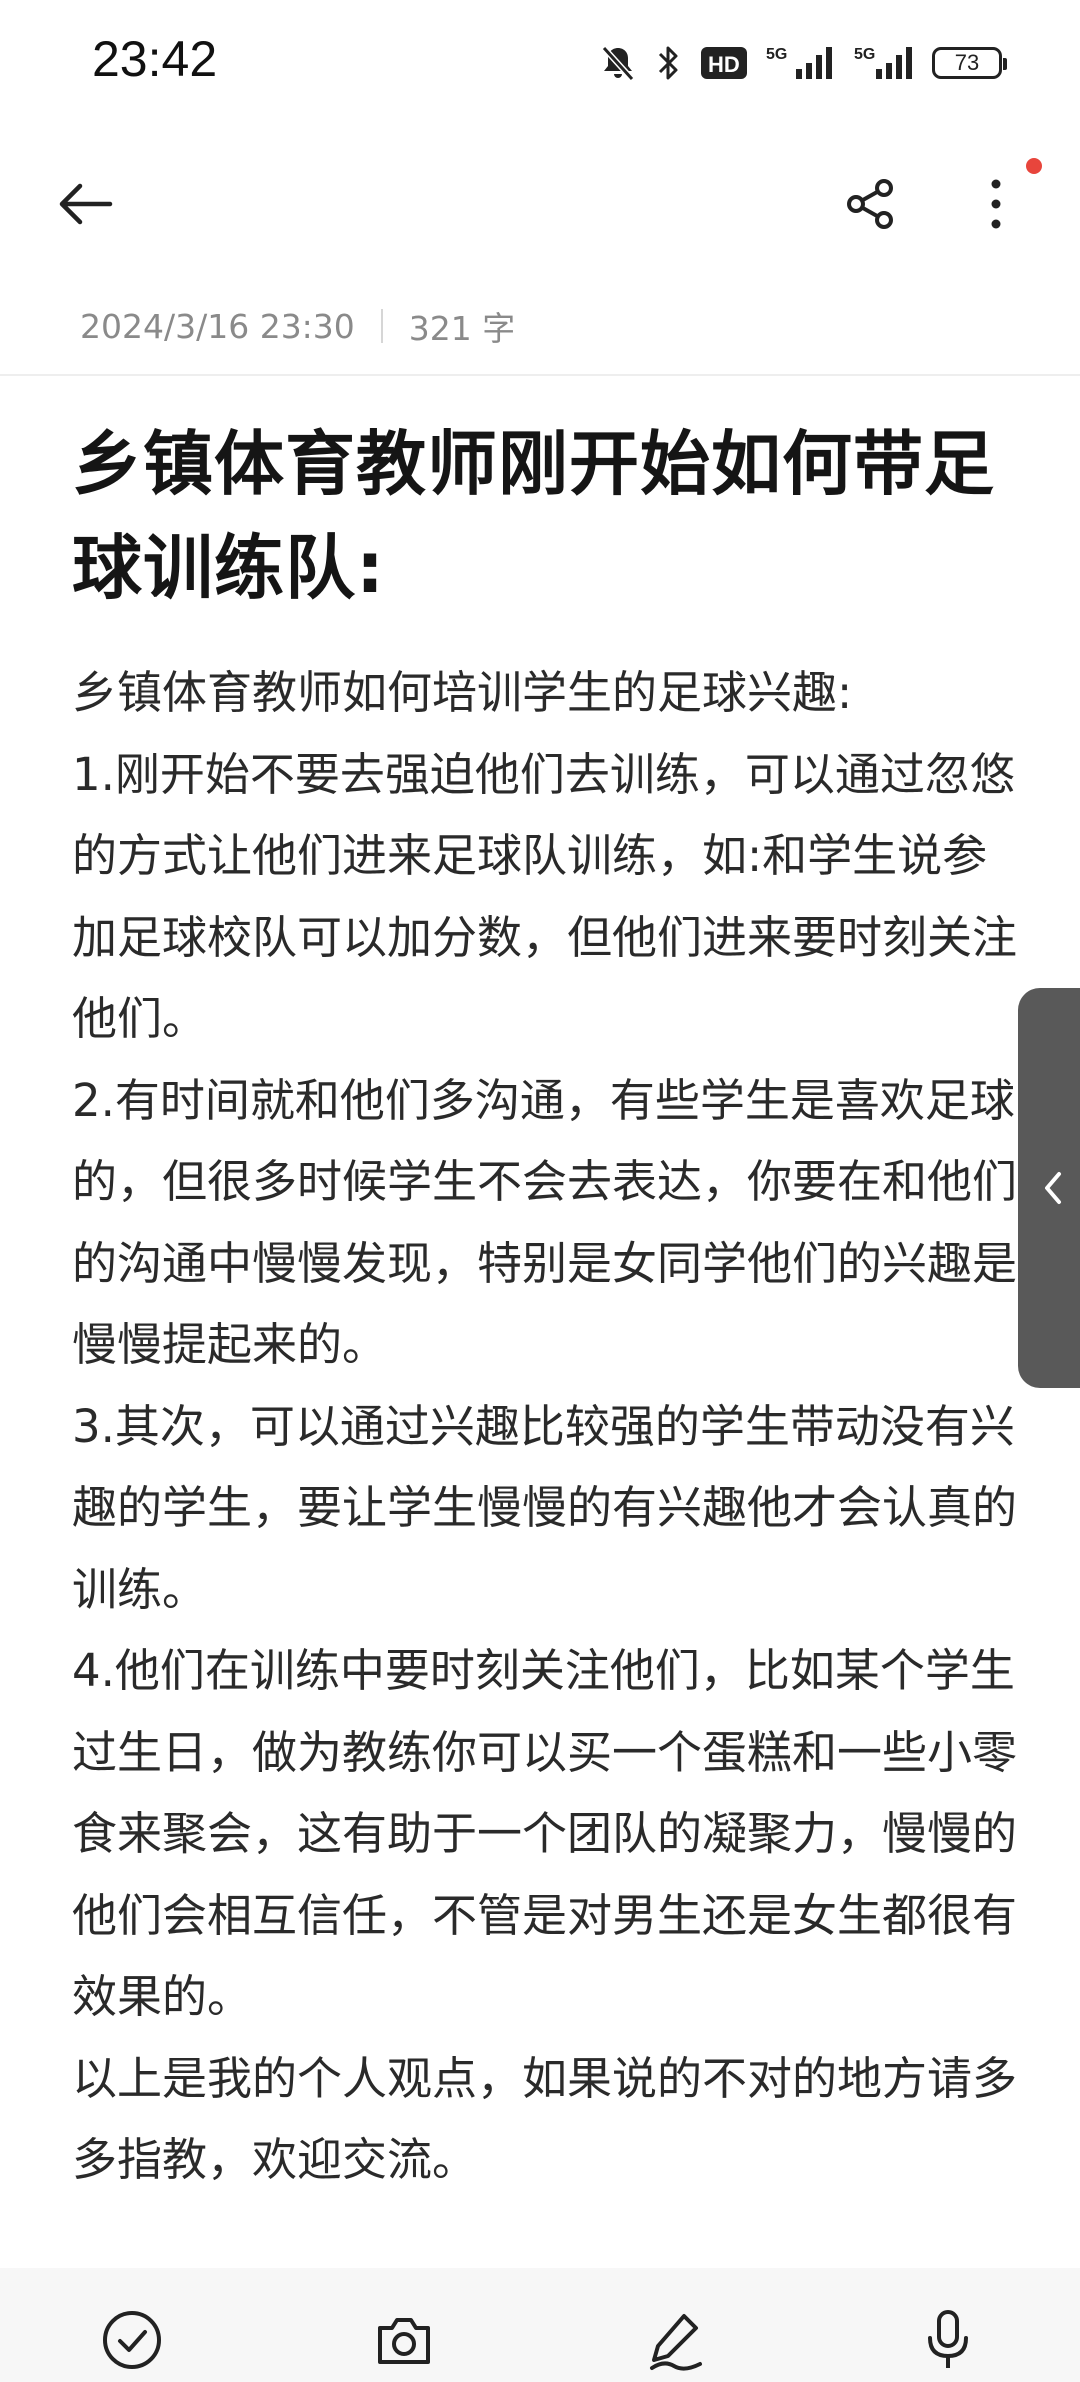 This screenshot has height=2382, width=1080. I want to click on microphone-icon, so click(948, 2339).